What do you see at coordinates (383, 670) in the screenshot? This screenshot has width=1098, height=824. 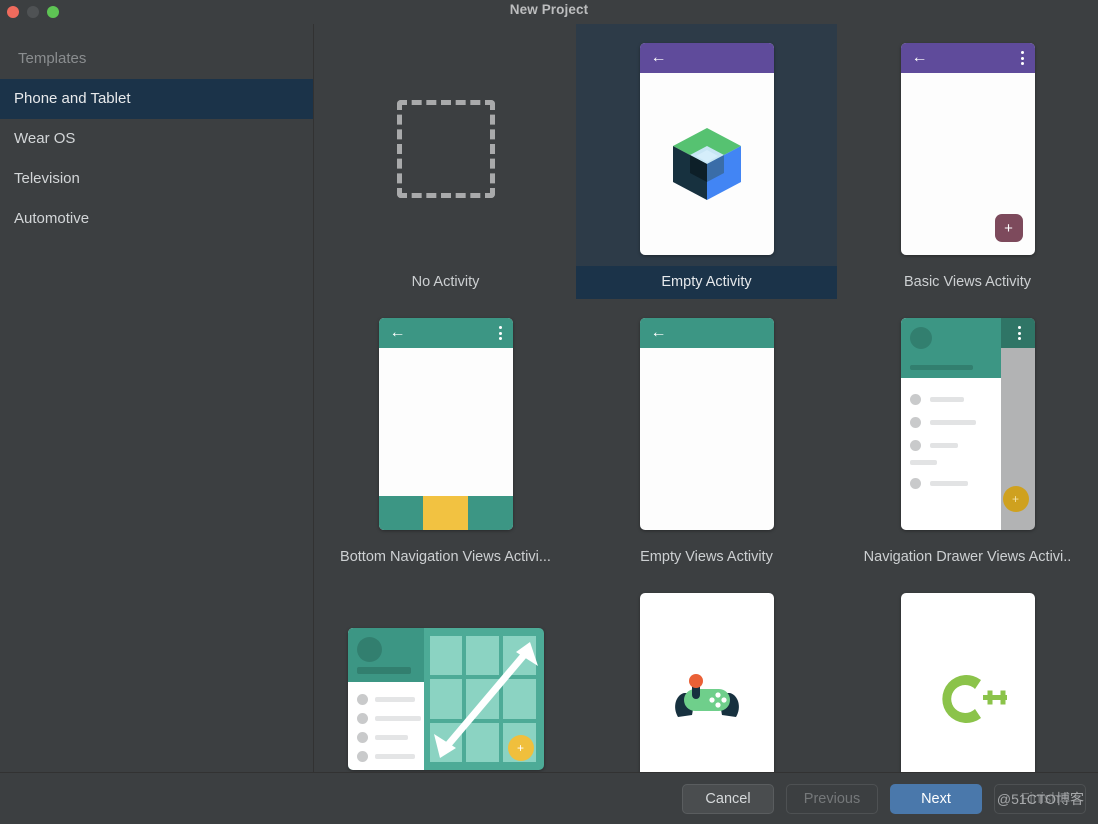 I see `username-placeholder` at bounding box center [383, 670].